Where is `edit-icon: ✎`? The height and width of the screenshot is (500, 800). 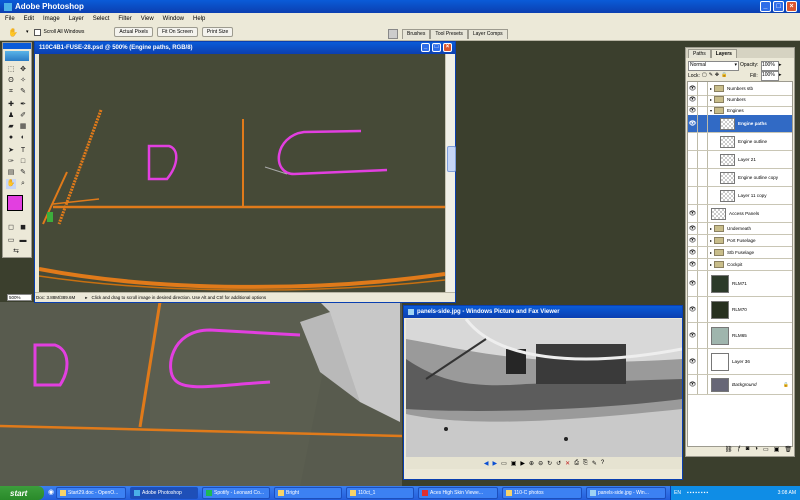 edit-icon: ✎ is located at coordinates (594, 463).